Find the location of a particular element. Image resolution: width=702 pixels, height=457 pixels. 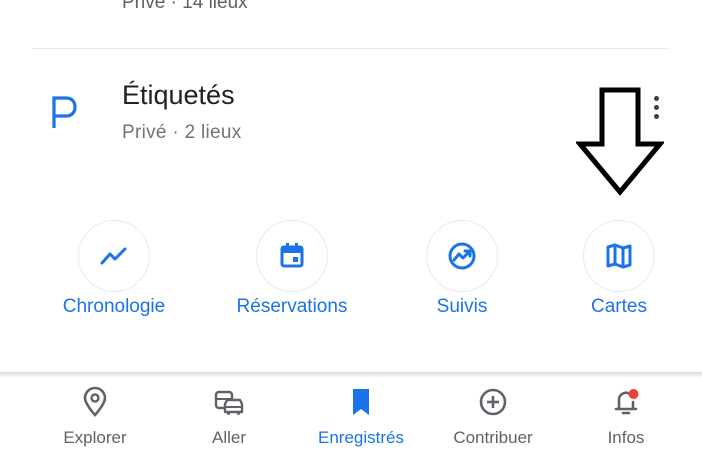

nav-contribuer: Contribuer is located at coordinates (493, 419).